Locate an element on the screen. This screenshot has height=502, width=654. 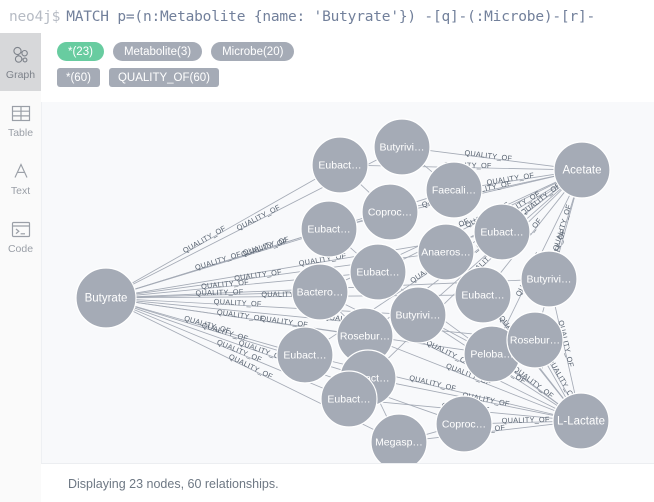
sidebar-item-text: Text is located at coordinates (20, 178).